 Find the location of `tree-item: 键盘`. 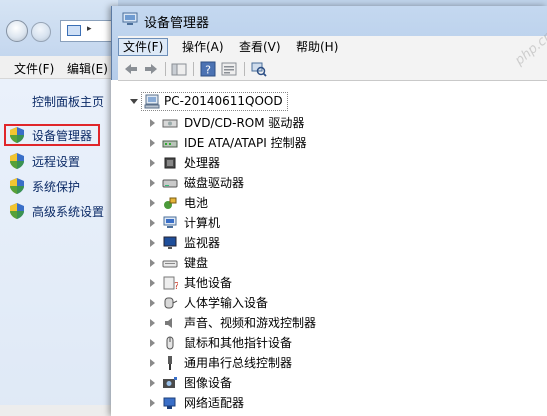

tree-item: 键盘 is located at coordinates (327, 263).